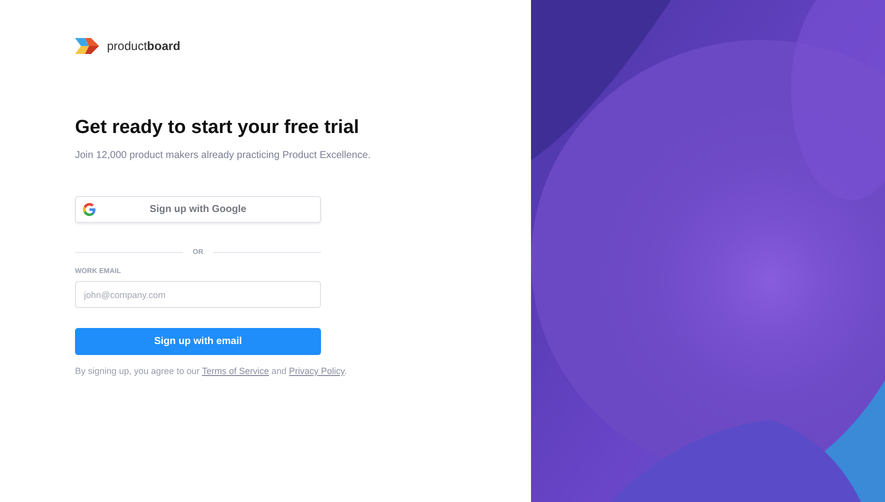 This screenshot has width=885, height=502. What do you see at coordinates (198, 209) in the screenshot?
I see `google-signup-button: Sign up with Google` at bounding box center [198, 209].